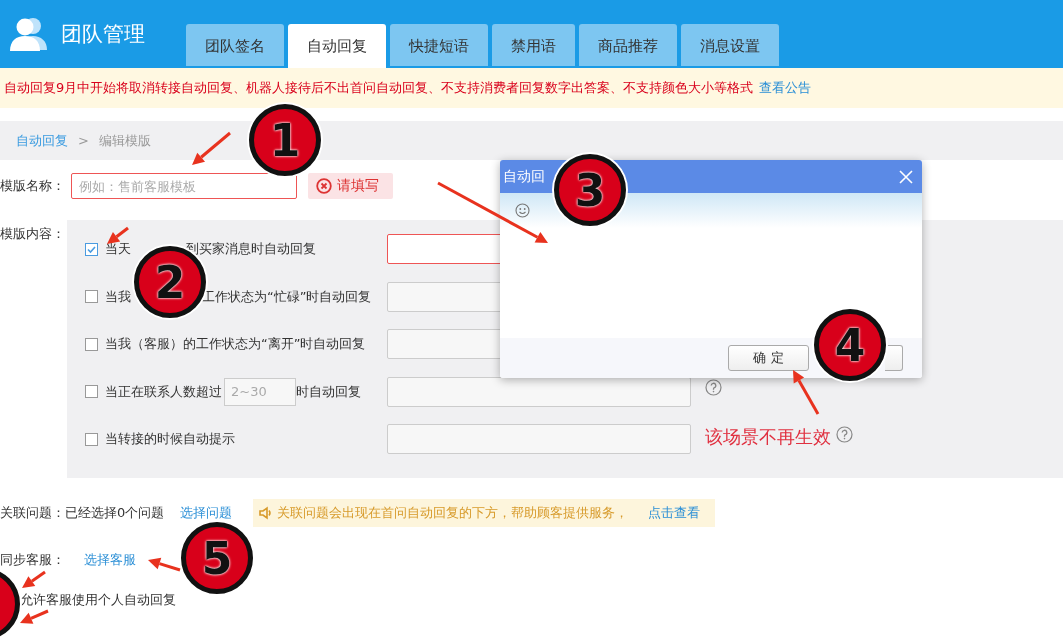 The height and width of the screenshot is (638, 1063). I want to click on select-agents-link: 选择客服, so click(110, 560).